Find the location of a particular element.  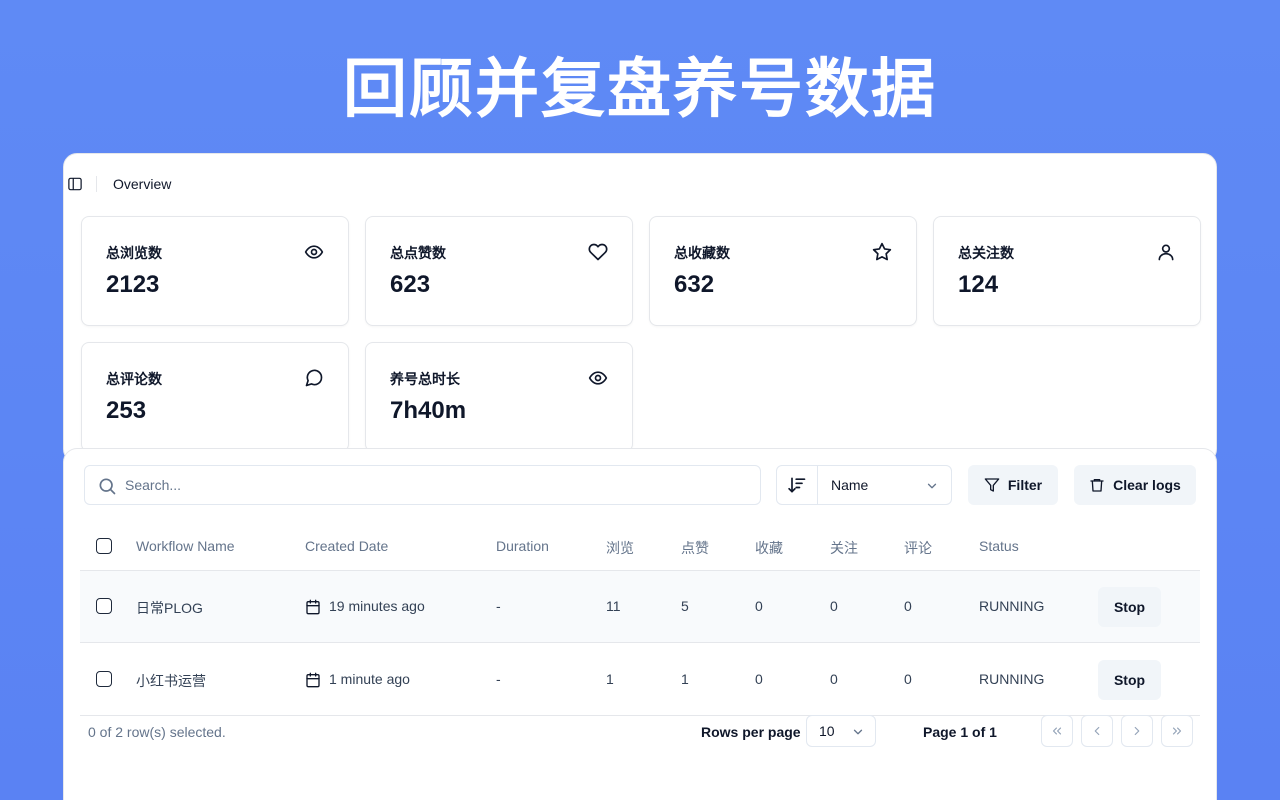

sort-descending-icon is located at coordinates (797, 485).